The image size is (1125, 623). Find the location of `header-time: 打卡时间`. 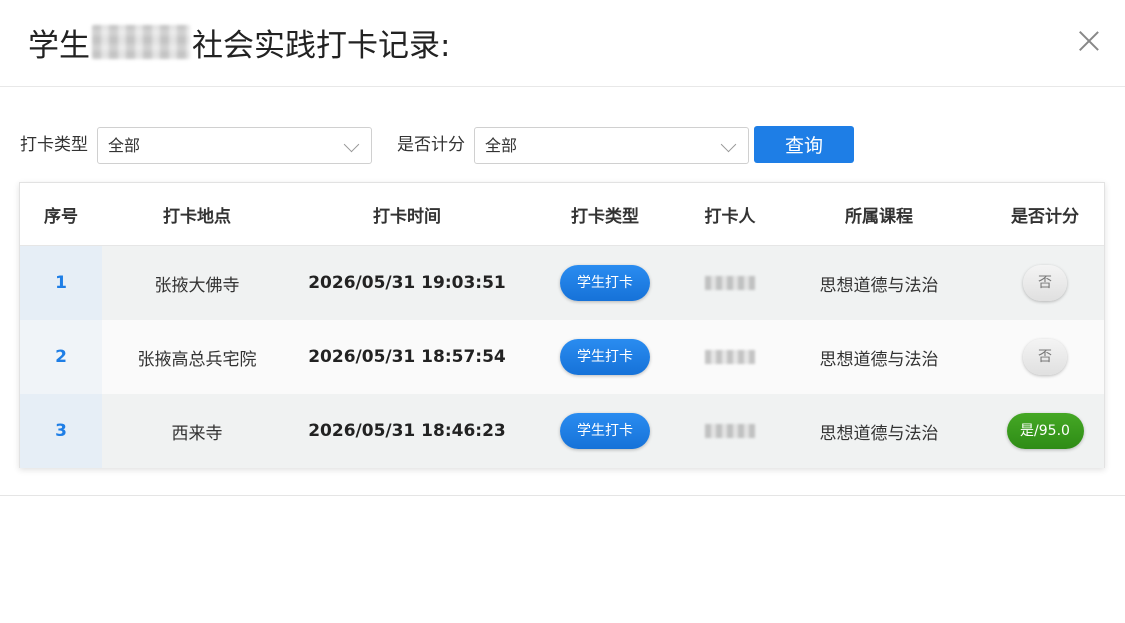

header-time: 打卡时间 is located at coordinates (407, 216).